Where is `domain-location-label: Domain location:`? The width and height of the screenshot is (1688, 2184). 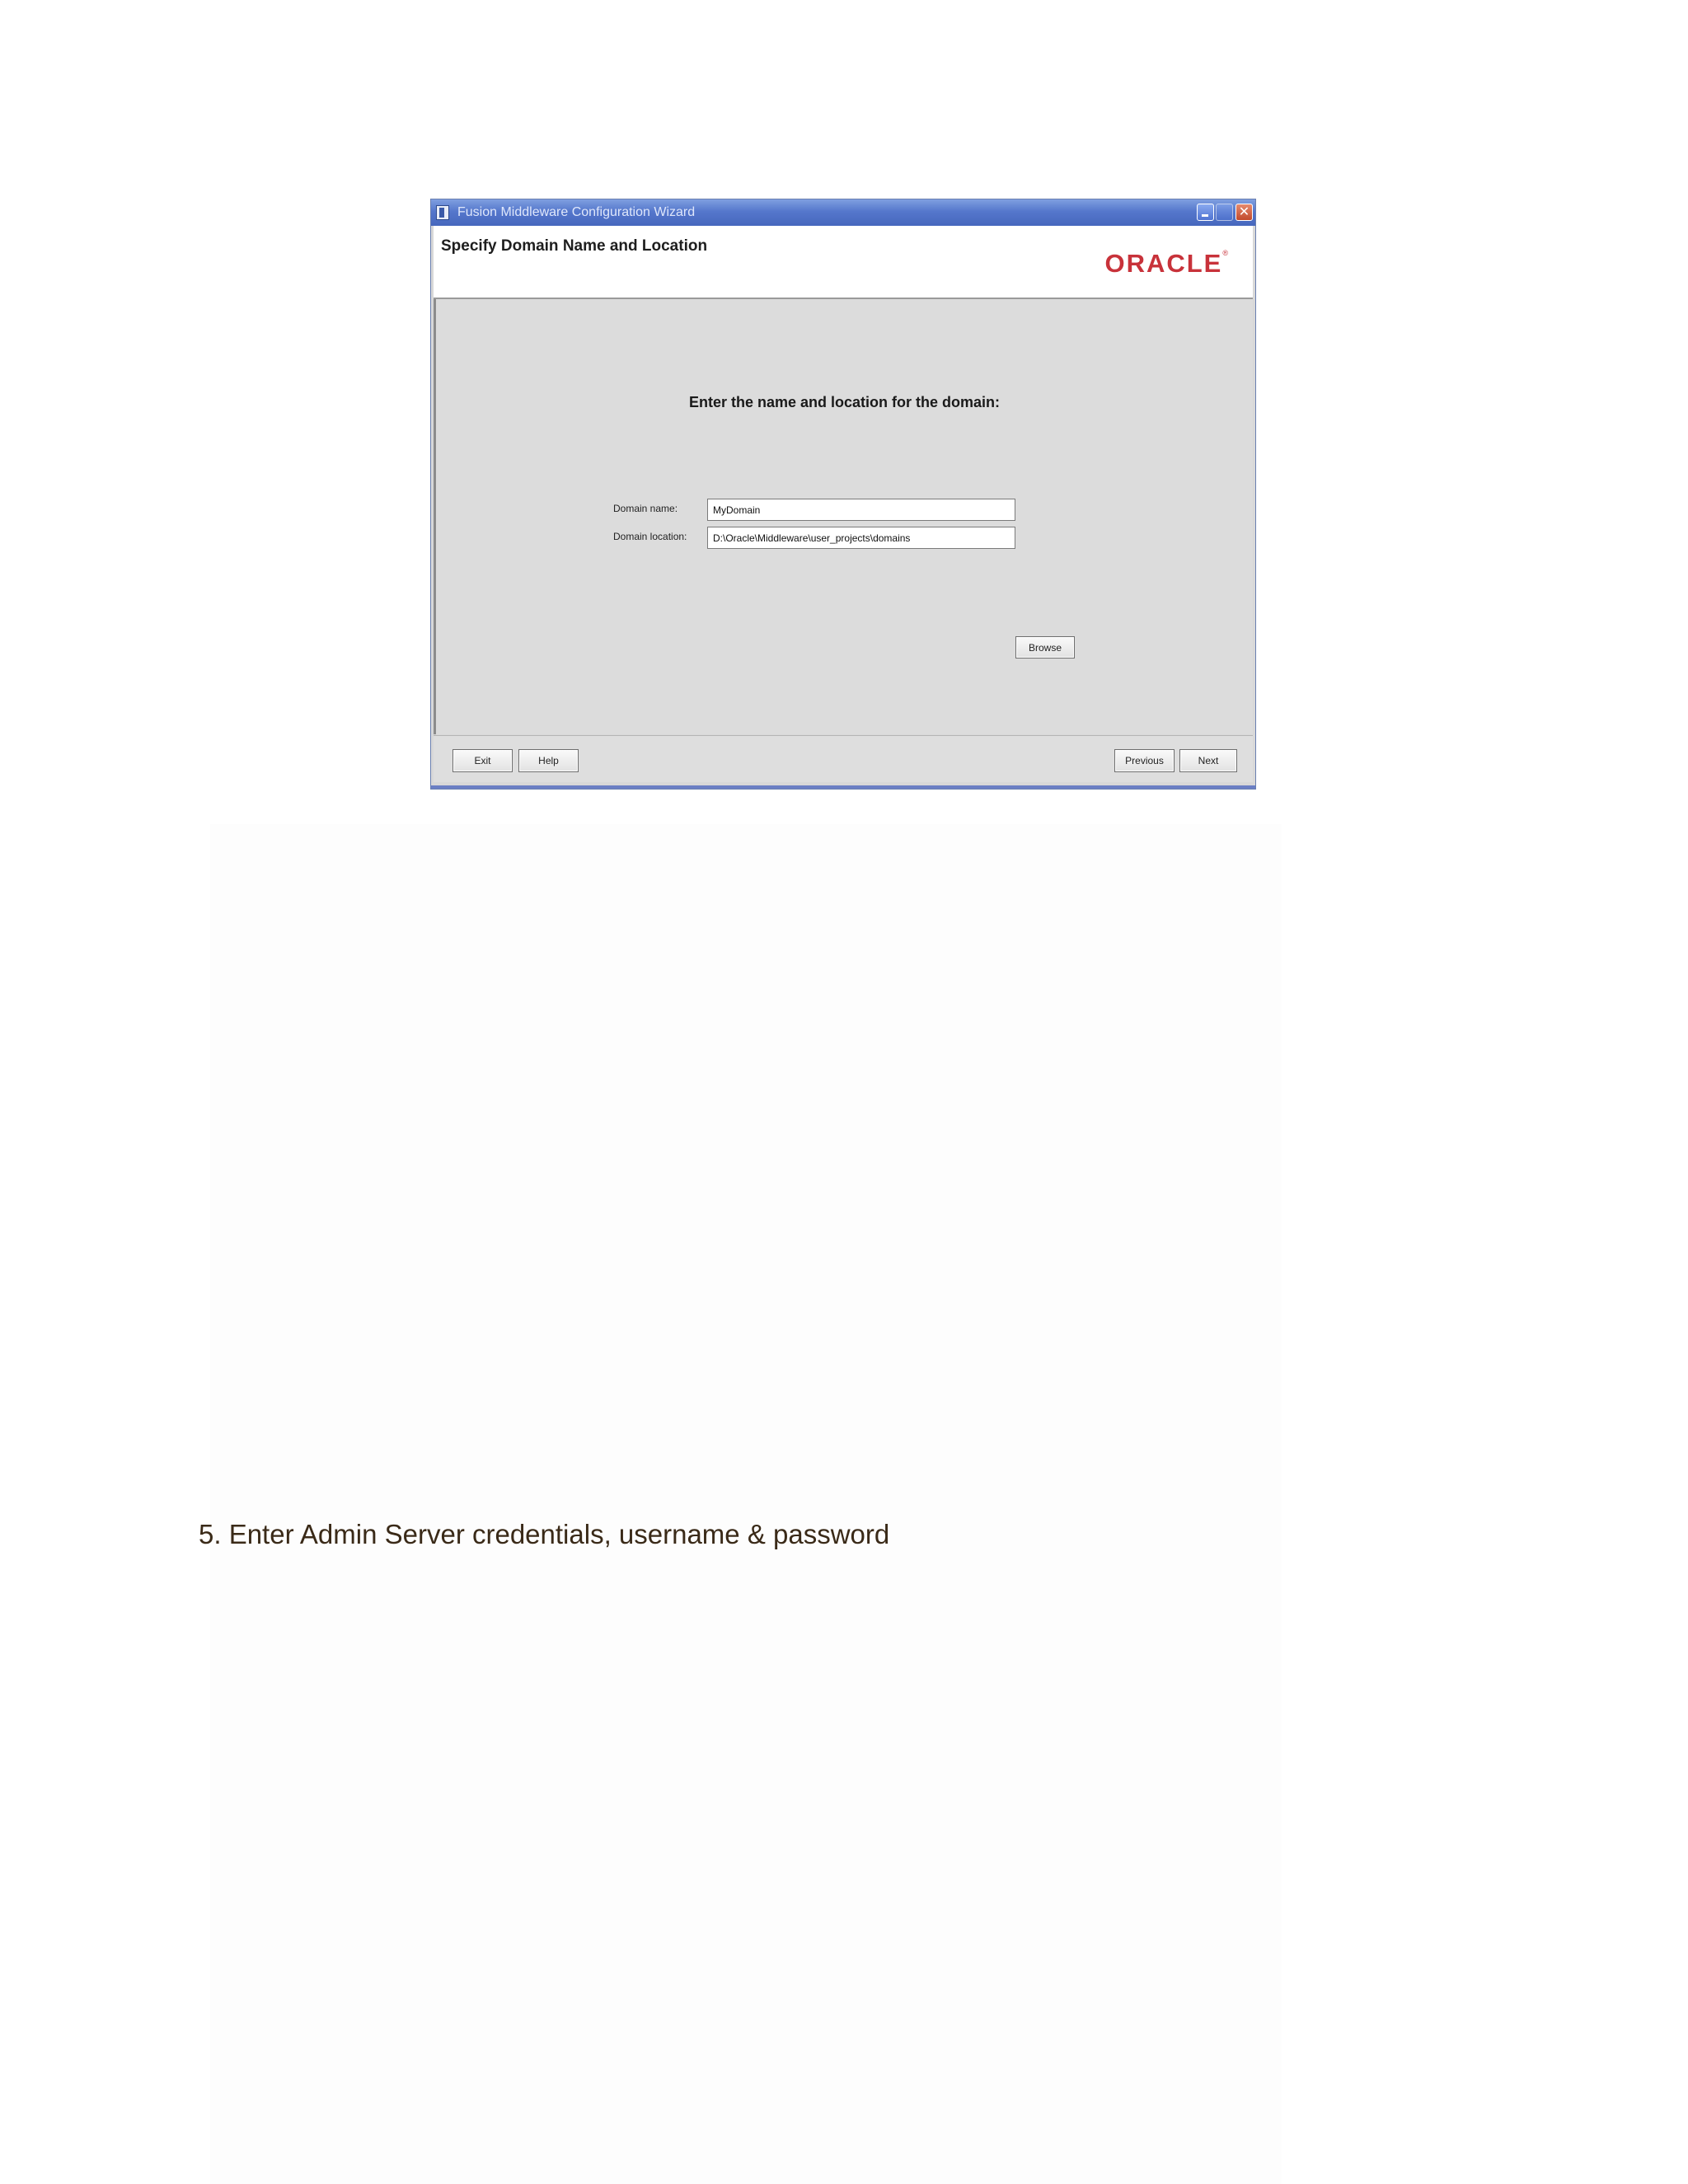
domain-location-label: Domain location: is located at coordinates (650, 536).